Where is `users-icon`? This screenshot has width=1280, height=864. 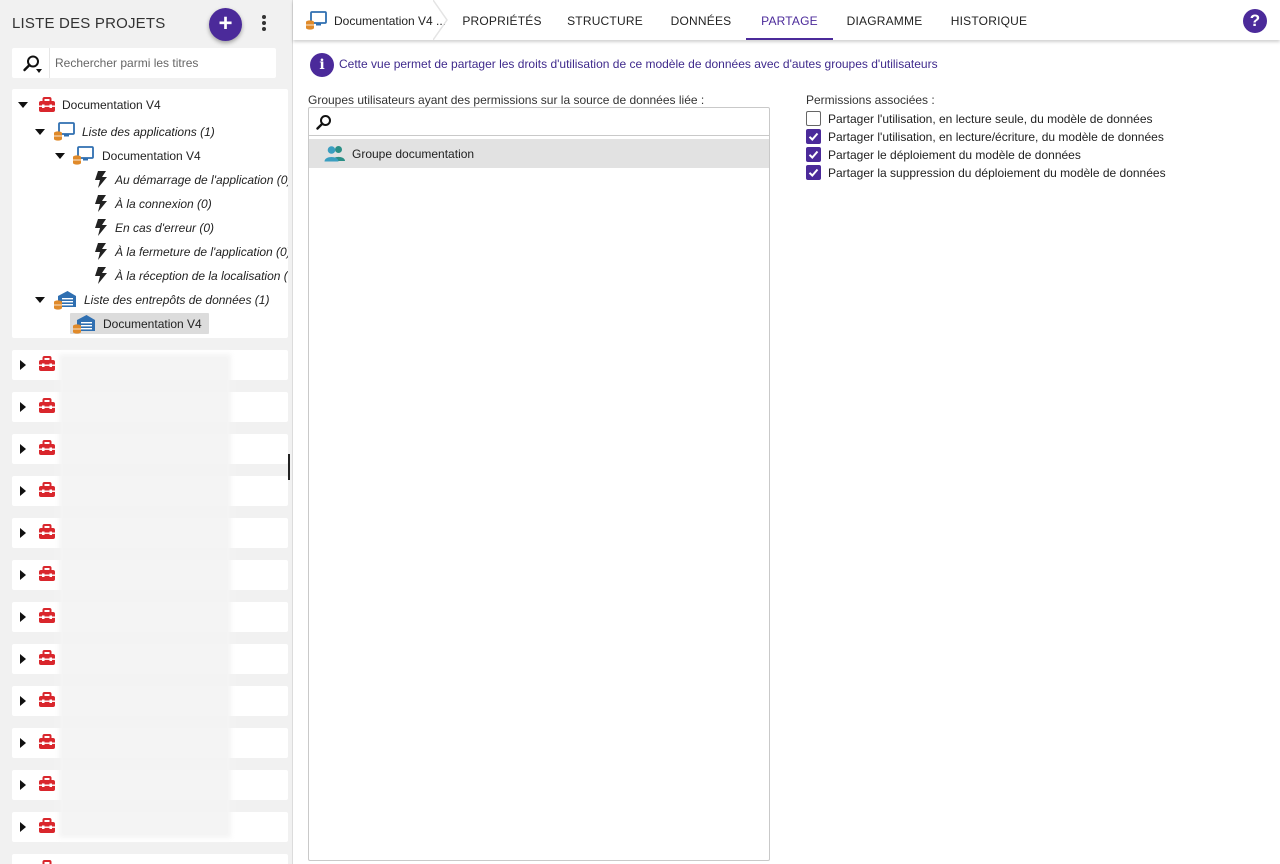 users-icon is located at coordinates (334, 154).